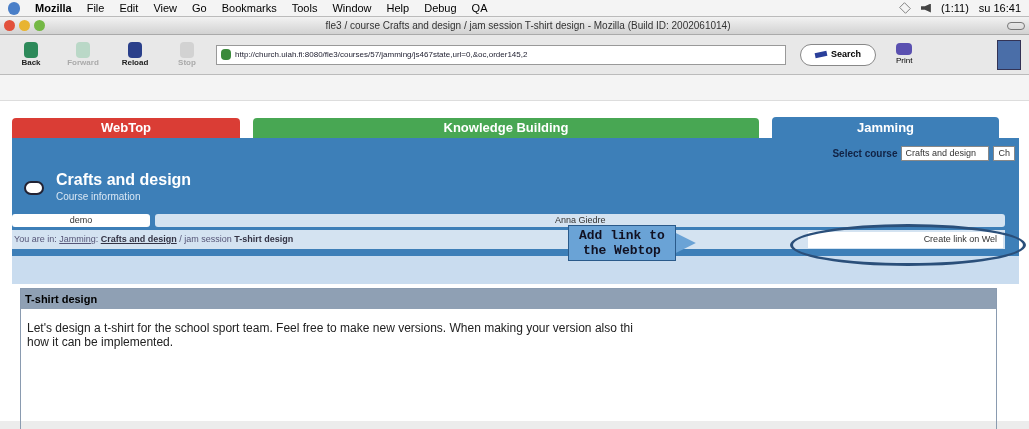 The width and height of the screenshot is (1029, 429). I want to click on print-icon, so click(904, 48).